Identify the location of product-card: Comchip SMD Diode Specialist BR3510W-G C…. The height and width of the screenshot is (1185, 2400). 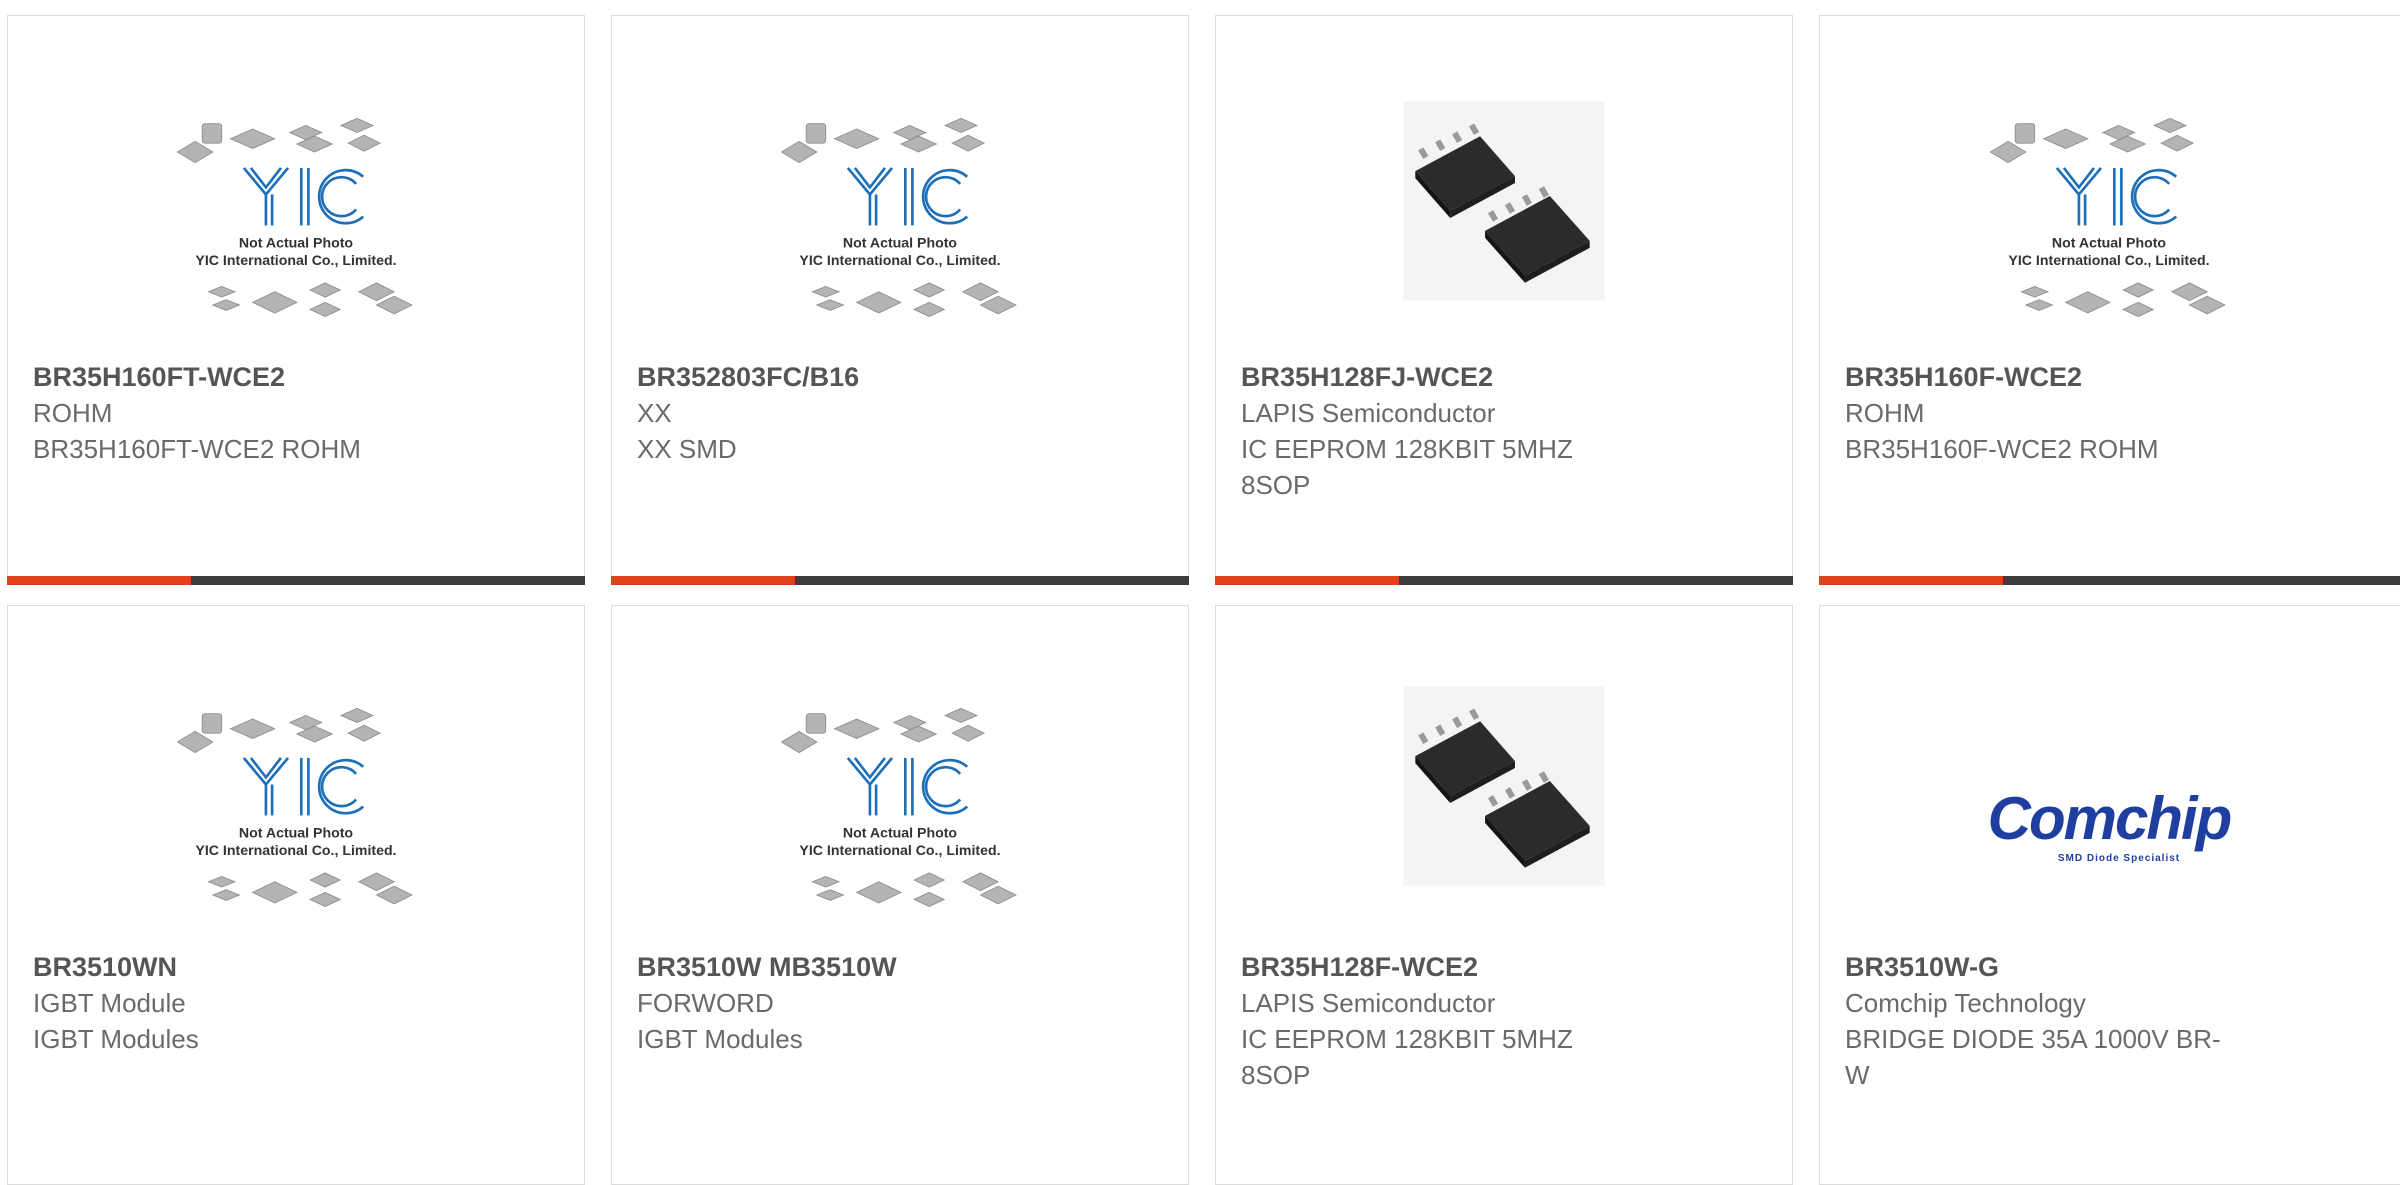
(2109, 895).